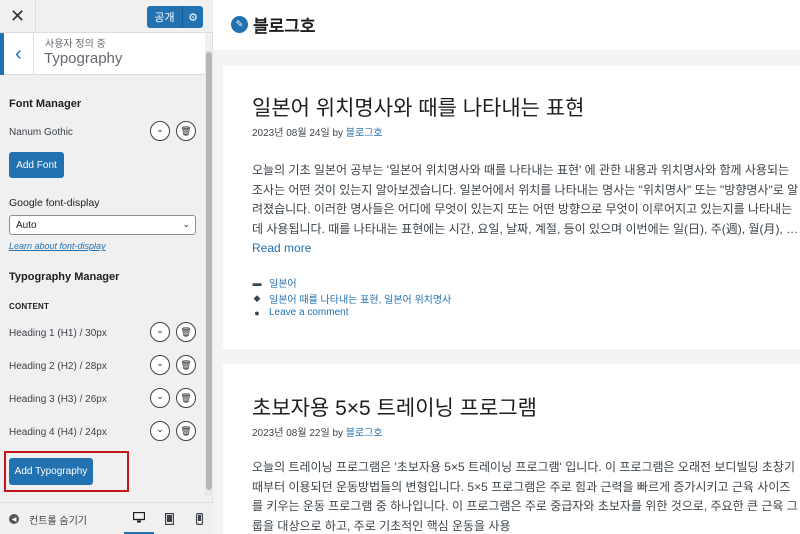 This screenshot has height=534, width=800. Describe the element at coordinates (45, 104) in the screenshot. I see `font-manager-heading: Font Manager` at that location.